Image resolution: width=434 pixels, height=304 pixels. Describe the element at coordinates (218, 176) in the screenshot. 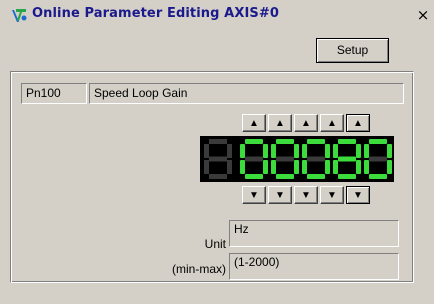

I see `sign-segment-d` at that location.